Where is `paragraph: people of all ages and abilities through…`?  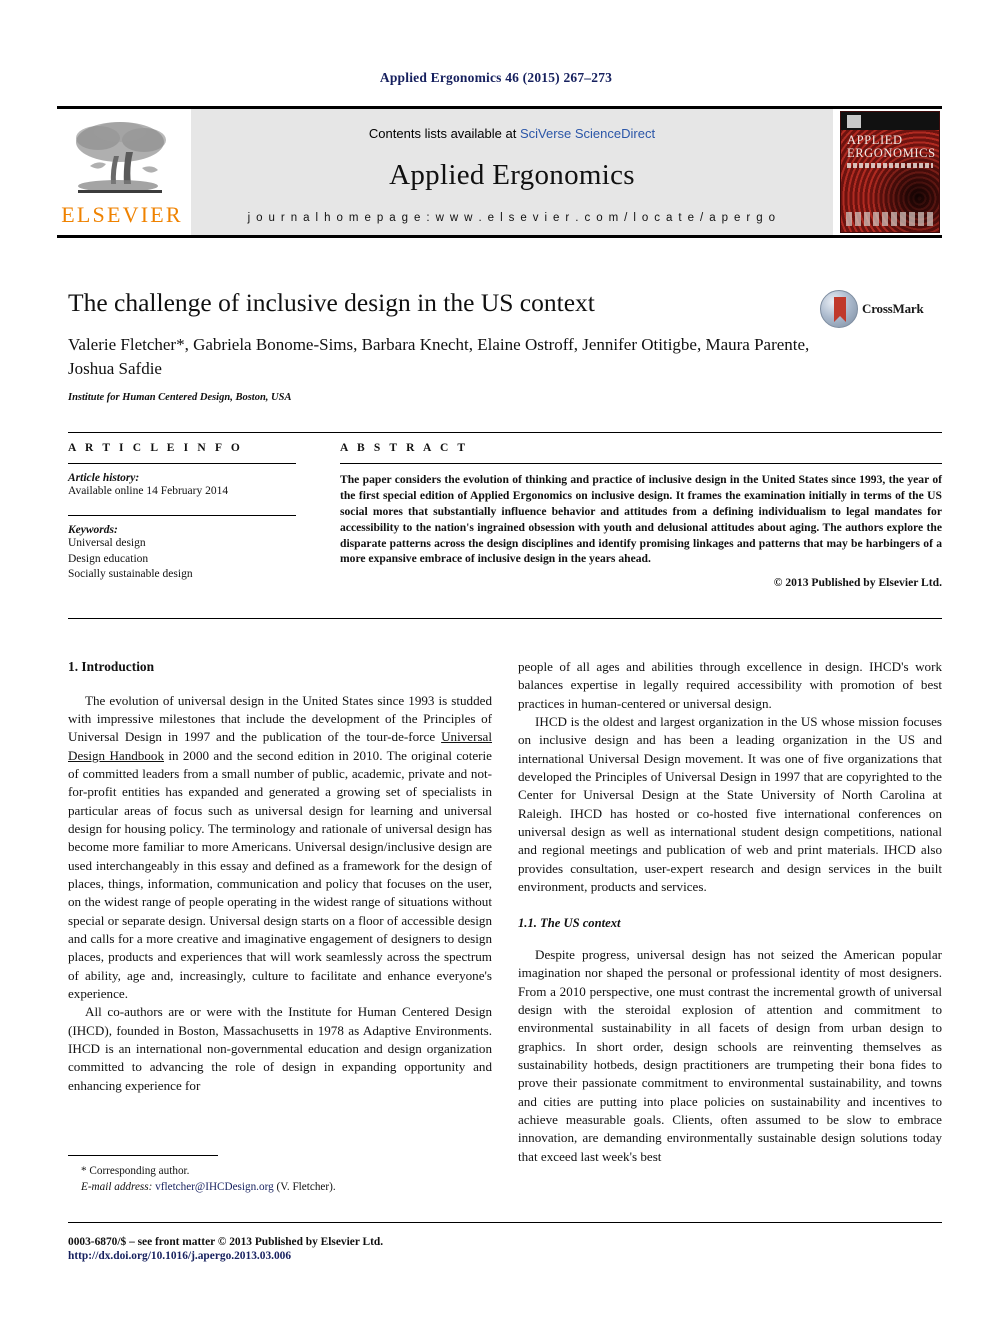
paragraph: people of all ages and abilities through… is located at coordinates (730, 685).